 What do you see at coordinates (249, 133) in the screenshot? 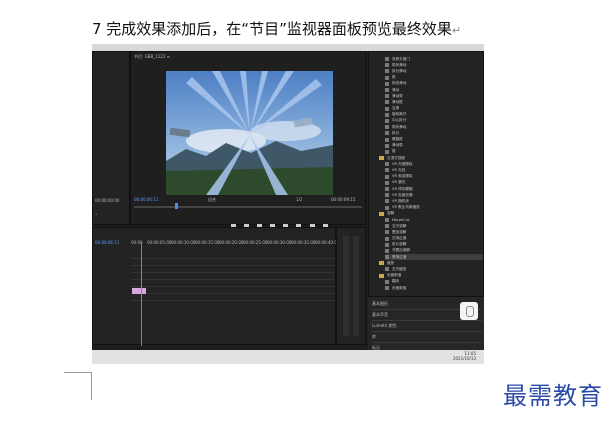
I see `video-frame` at bounding box center [249, 133].